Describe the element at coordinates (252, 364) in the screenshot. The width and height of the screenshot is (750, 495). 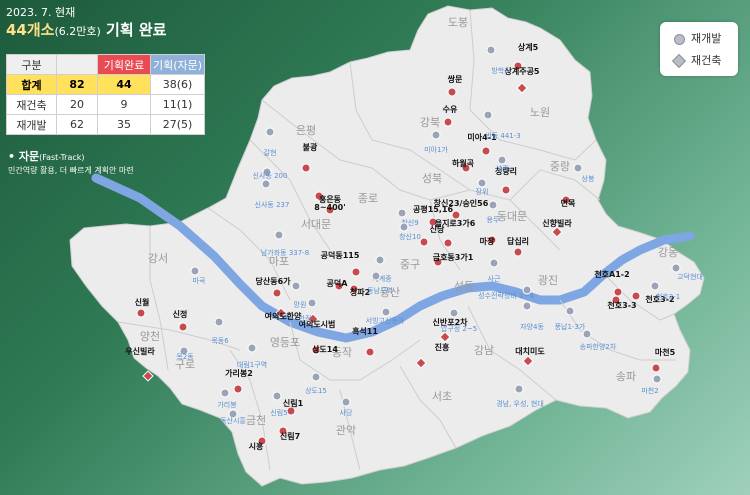
I see `site-label-advisory: 대림1구역` at that location.